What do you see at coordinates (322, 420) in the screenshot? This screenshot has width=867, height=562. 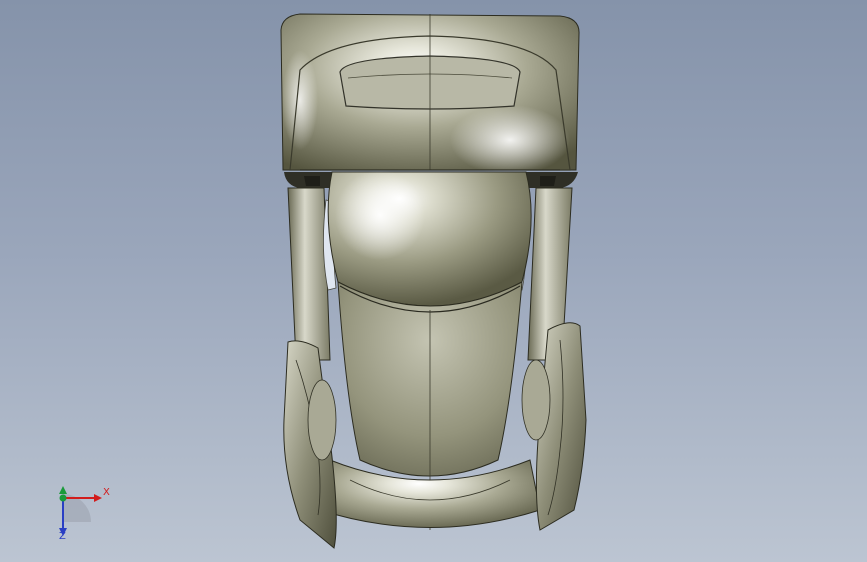 I see `left-wheel-arch` at bounding box center [322, 420].